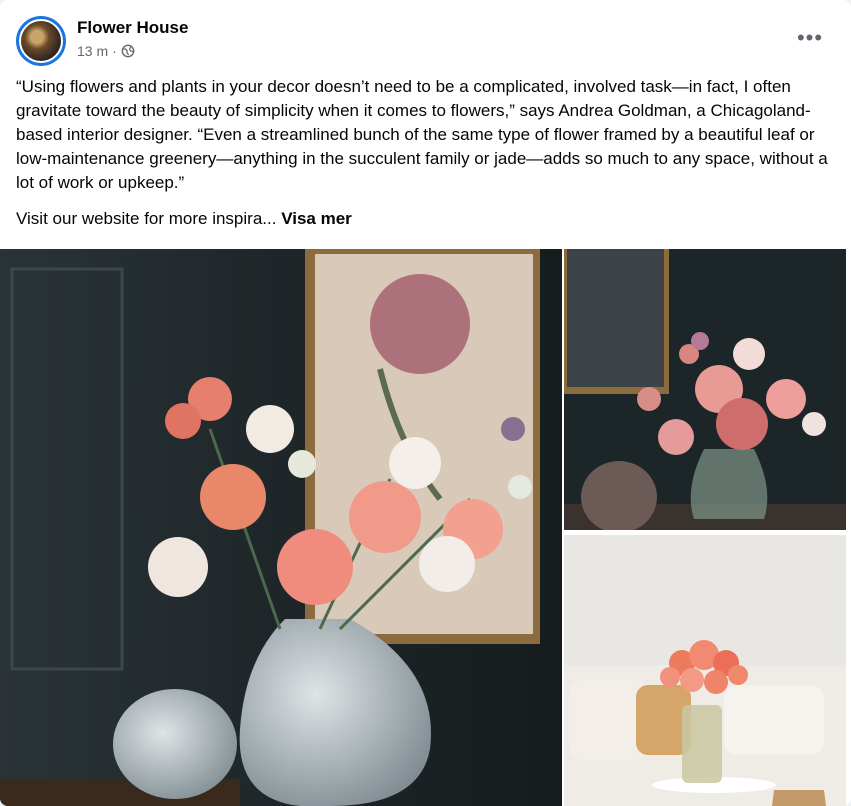  What do you see at coordinates (128, 51) in the screenshot?
I see `globe-icon` at bounding box center [128, 51].